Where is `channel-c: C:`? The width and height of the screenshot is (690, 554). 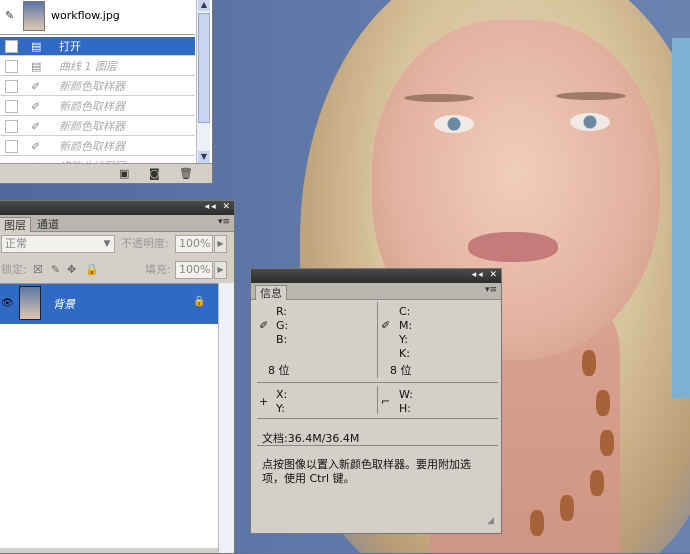
channel-c: C: is located at coordinates (405, 311).